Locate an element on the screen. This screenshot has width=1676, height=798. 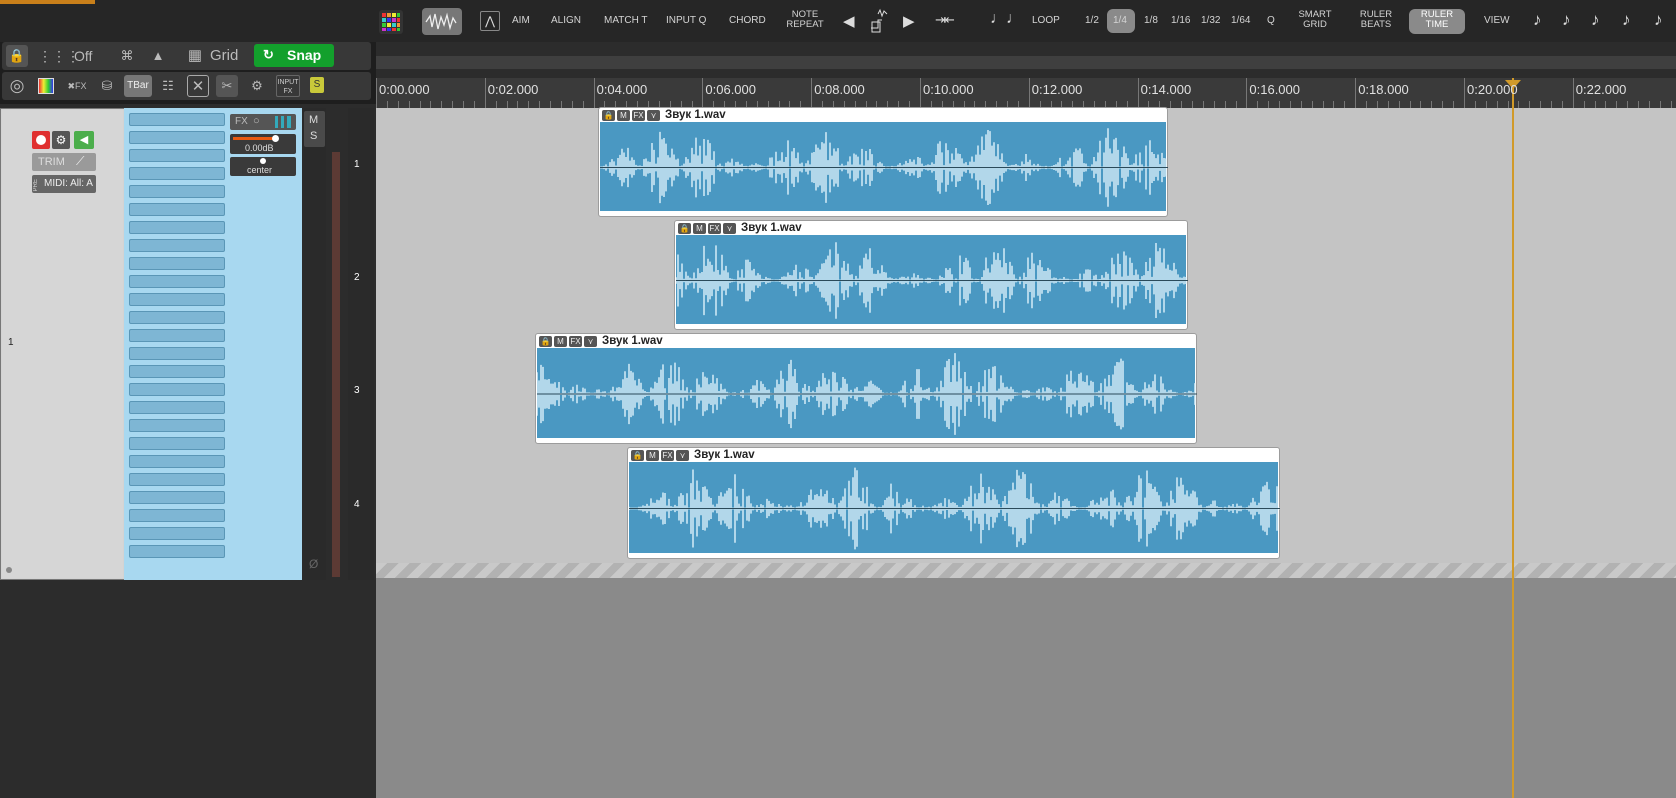
grid-division-1-16: 1/16 is located at coordinates (1180, 20).